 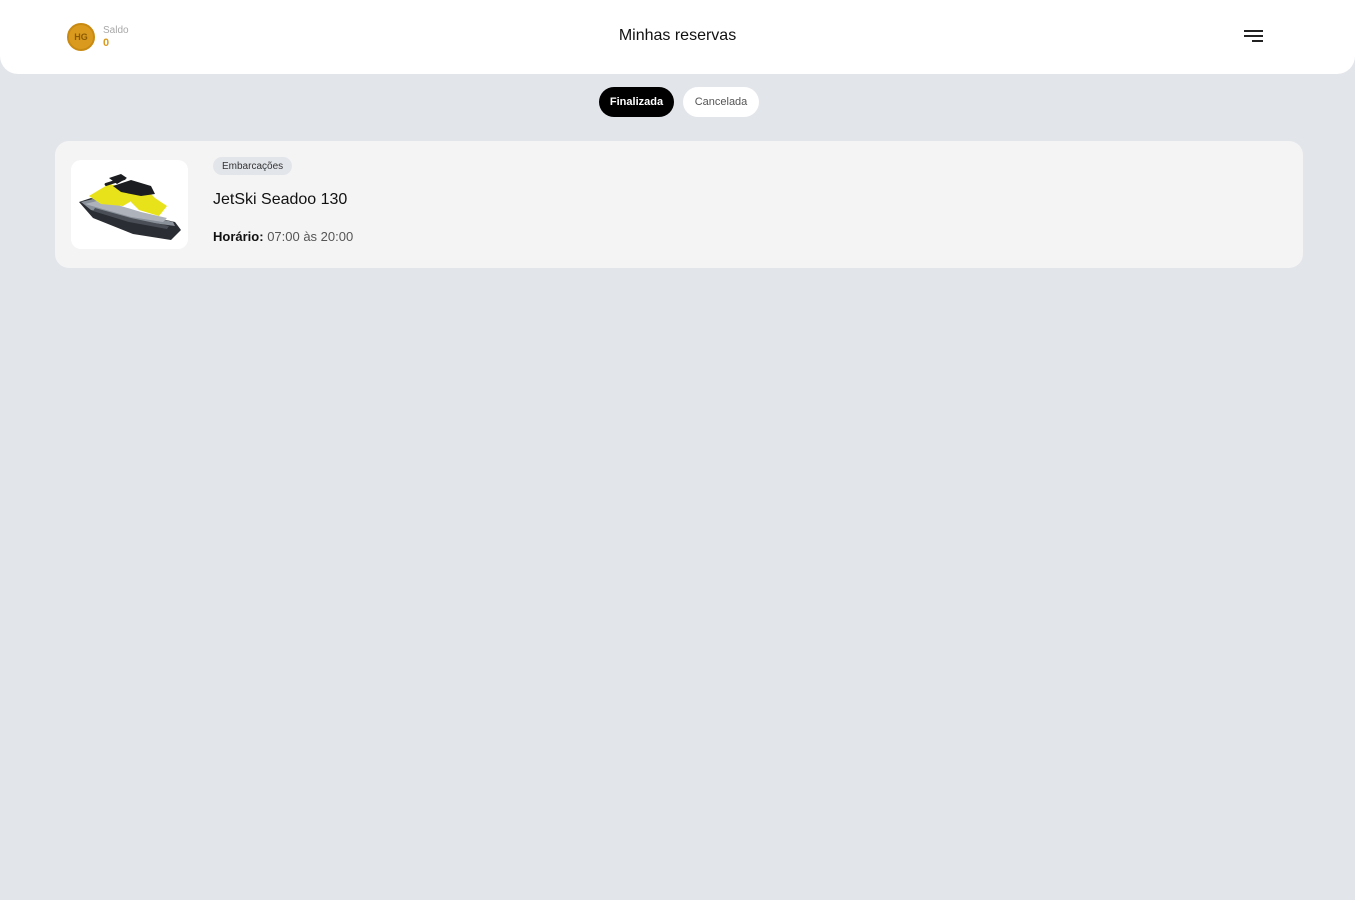 What do you see at coordinates (129, 204) in the screenshot?
I see `jetski-image` at bounding box center [129, 204].